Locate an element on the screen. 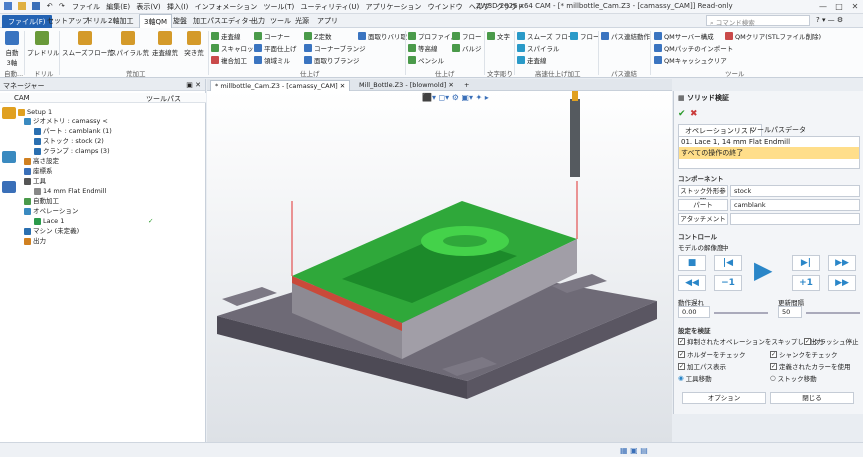  command-search-input: ⌕ コマンド検索 is located at coordinates (758, 21).